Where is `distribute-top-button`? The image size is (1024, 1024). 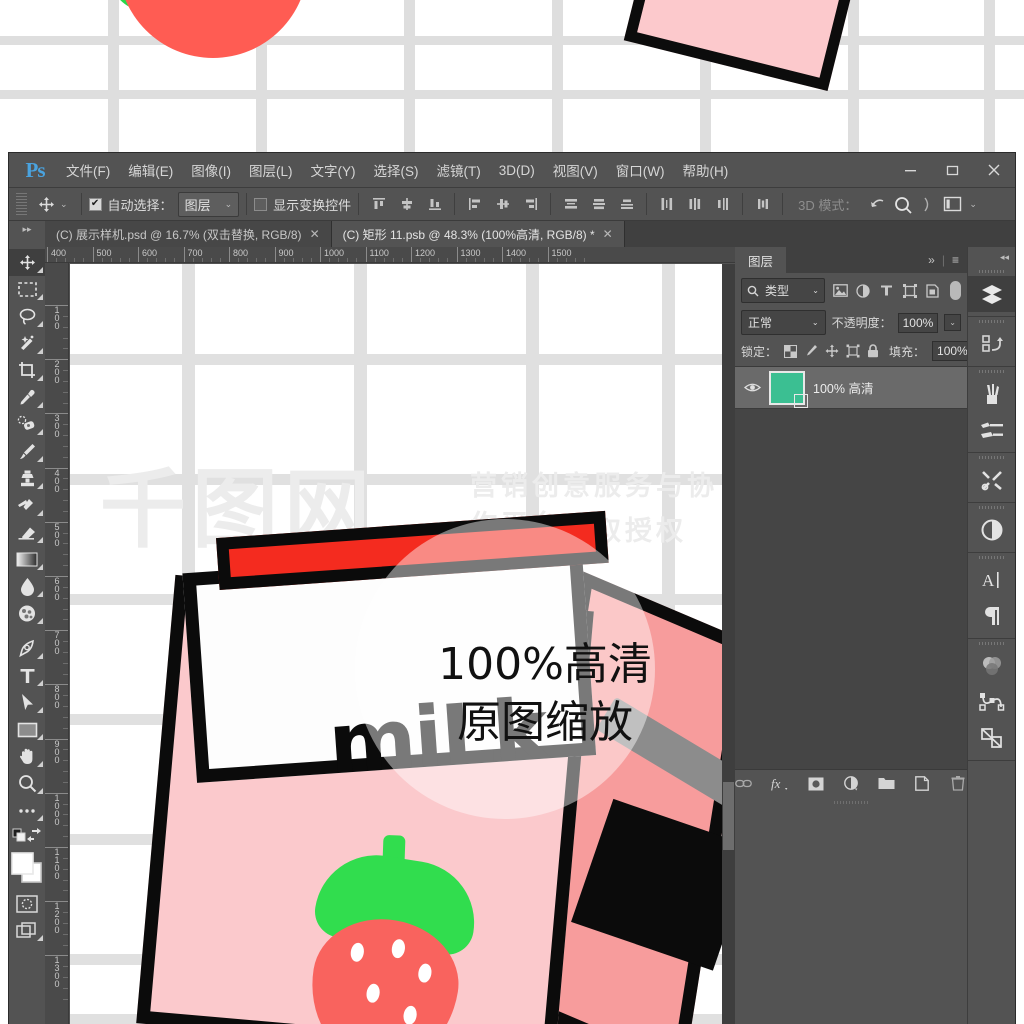 distribute-top-button is located at coordinates (570, 204).